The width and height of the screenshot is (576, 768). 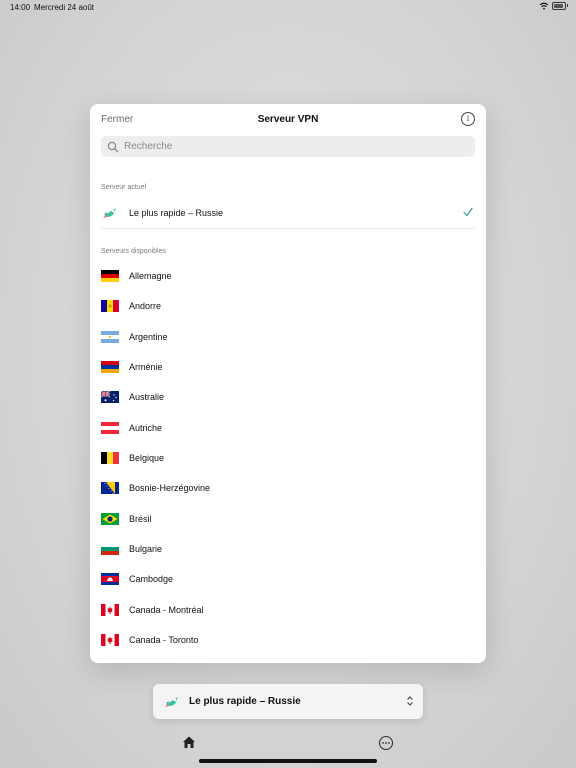 What do you see at coordinates (164, 639) in the screenshot?
I see `server-name: Canada - Toronto` at bounding box center [164, 639].